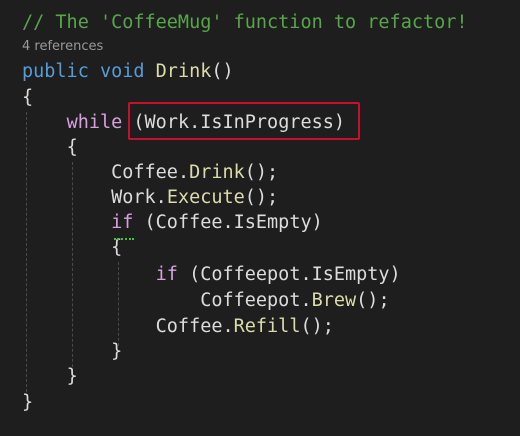 Image resolution: width=520 pixels, height=436 pixels. Describe the element at coordinates (244, 326) in the screenshot. I see `statement-coffee-refill: Coffee.Refill();` at that location.